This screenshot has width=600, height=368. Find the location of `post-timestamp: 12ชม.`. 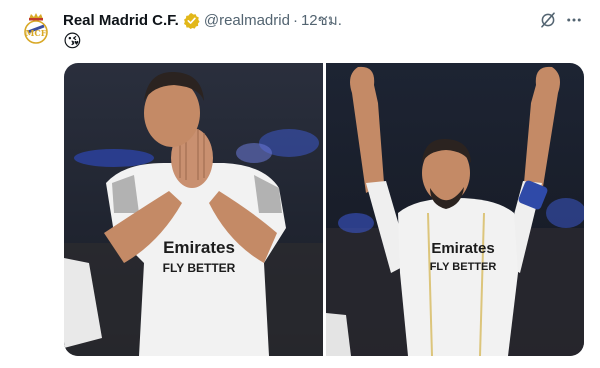

post-timestamp: 12ชม. is located at coordinates (321, 20).